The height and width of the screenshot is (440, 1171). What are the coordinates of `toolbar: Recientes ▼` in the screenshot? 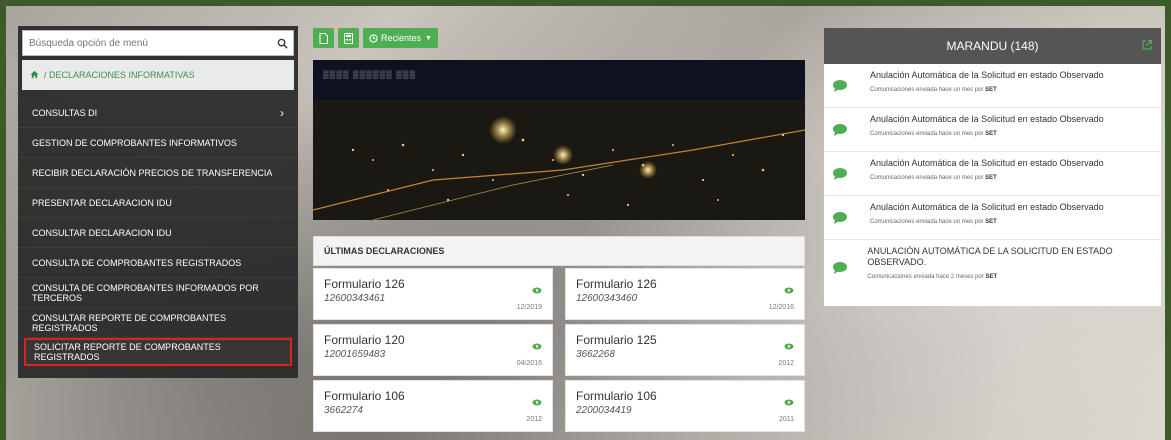 It's located at (375, 38).